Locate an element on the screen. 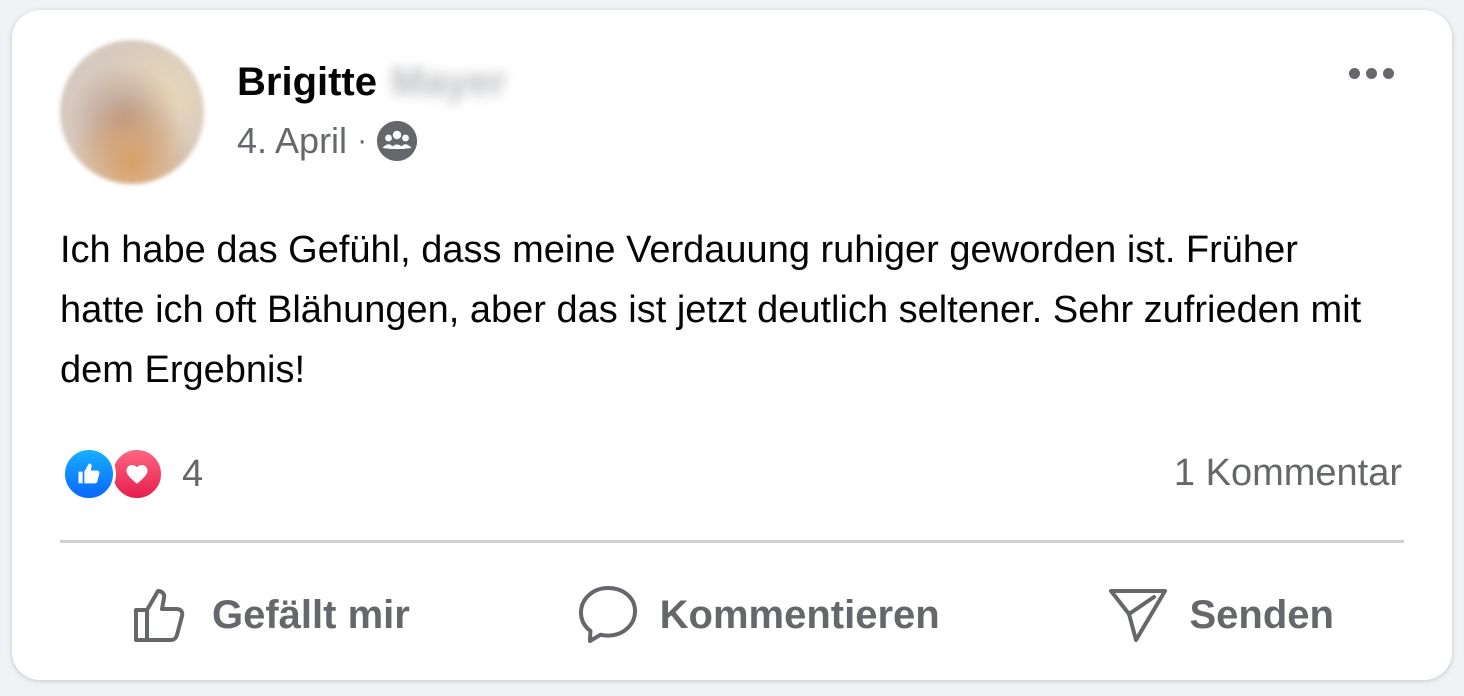 This screenshot has height=696, width=1464. author-last-name-blurred: Mayer is located at coordinates (449, 82).